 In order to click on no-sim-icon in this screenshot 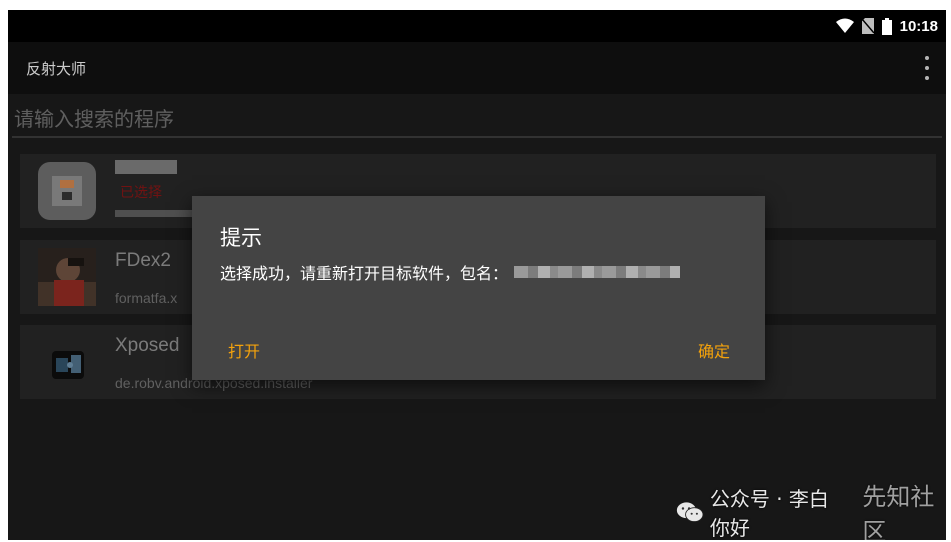, I will do `click(867, 26)`.